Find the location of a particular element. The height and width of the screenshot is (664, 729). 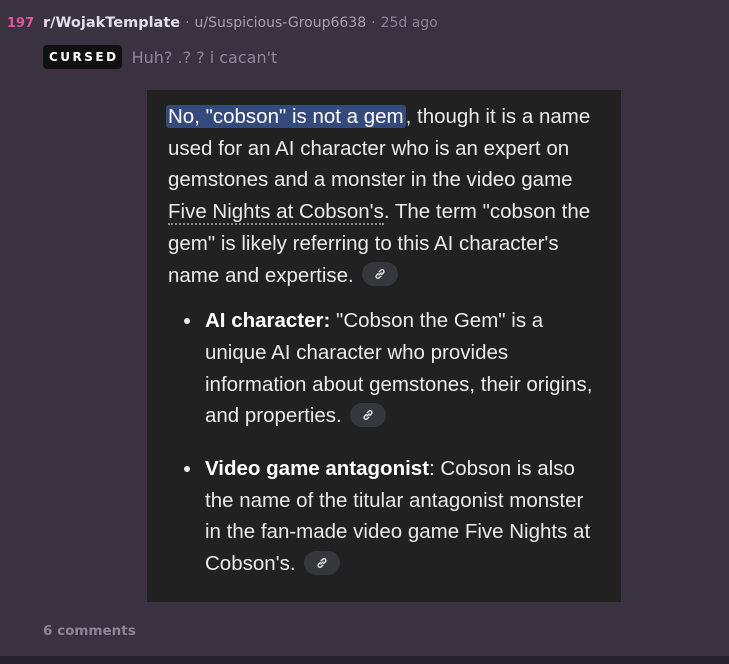

post-age: 25d ago is located at coordinates (409, 23).